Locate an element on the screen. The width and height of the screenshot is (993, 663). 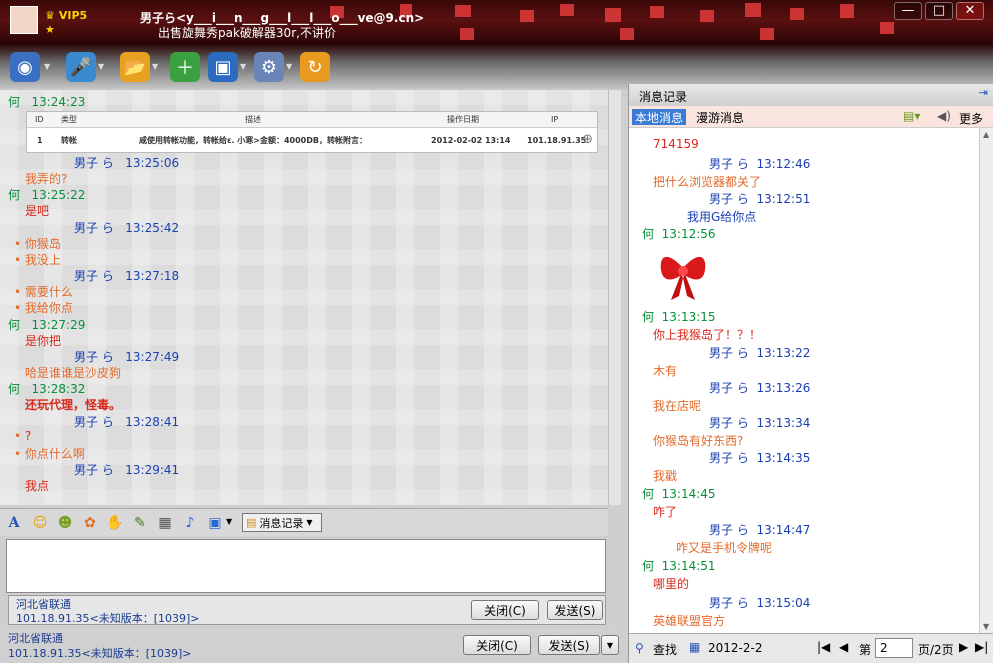
message-text: • 你猴岛 is located at coordinates (37, 244).